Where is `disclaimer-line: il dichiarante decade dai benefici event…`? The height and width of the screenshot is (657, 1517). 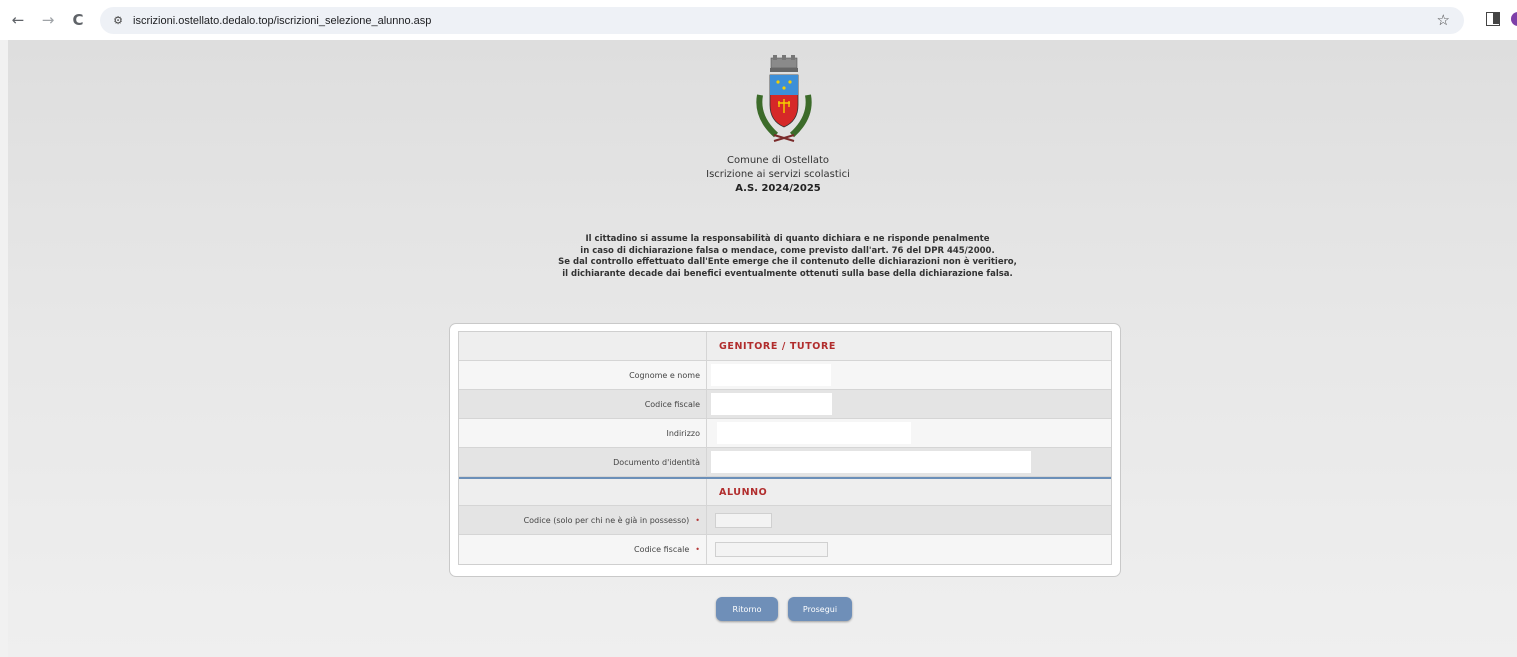
disclaimer-line: il dichiarante decade dai benefici event… is located at coordinates (787, 273).